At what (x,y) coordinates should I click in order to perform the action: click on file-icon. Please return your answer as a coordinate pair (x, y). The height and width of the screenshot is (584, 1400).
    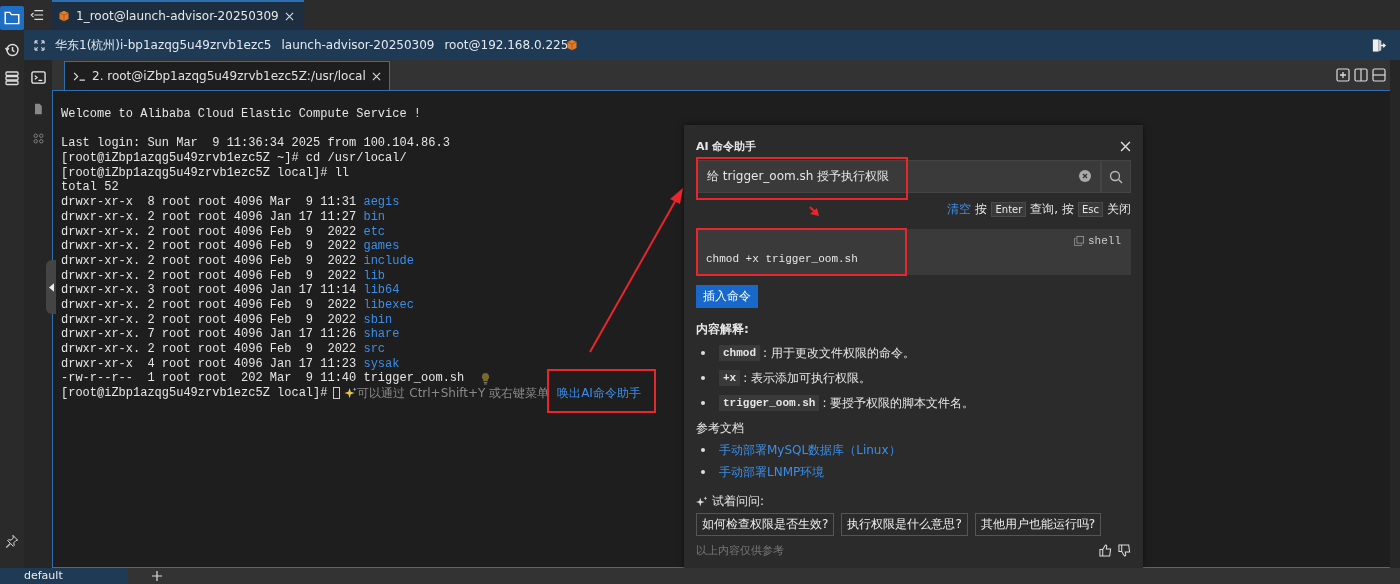
    Looking at the image, I should click on (38, 109).